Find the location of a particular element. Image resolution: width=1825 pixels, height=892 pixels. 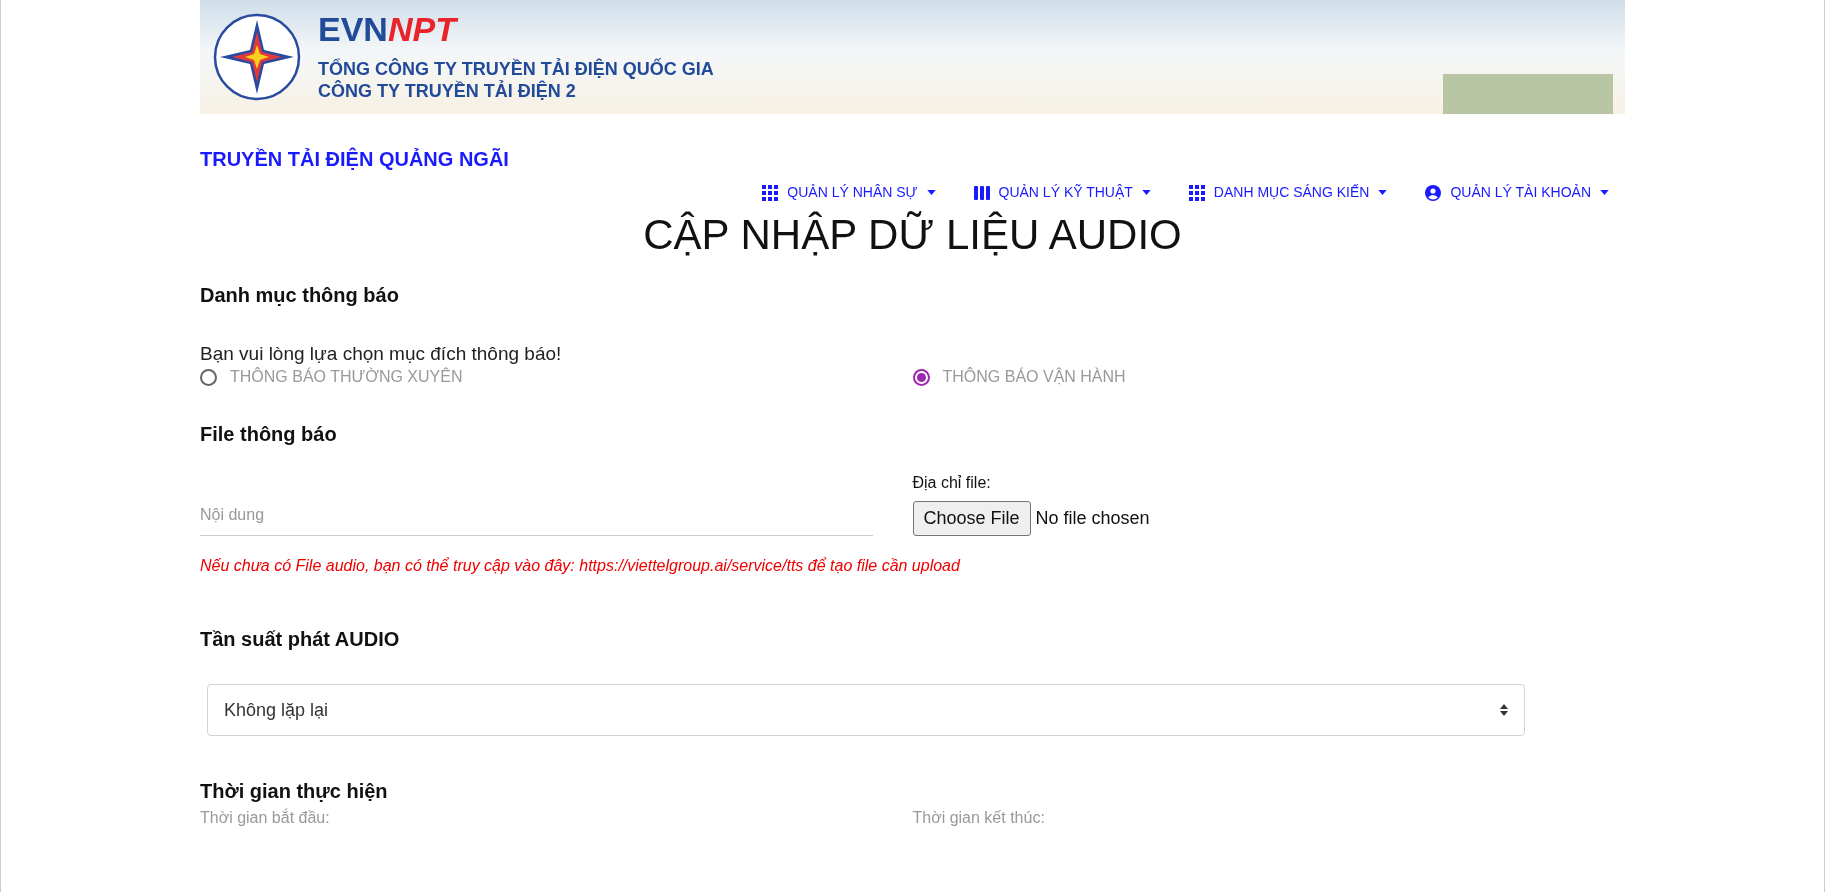

company-name: TỔNG CÔNG TY TRUYỀN TẢI ĐIỆN QUỐC GIA is located at coordinates (516, 68).